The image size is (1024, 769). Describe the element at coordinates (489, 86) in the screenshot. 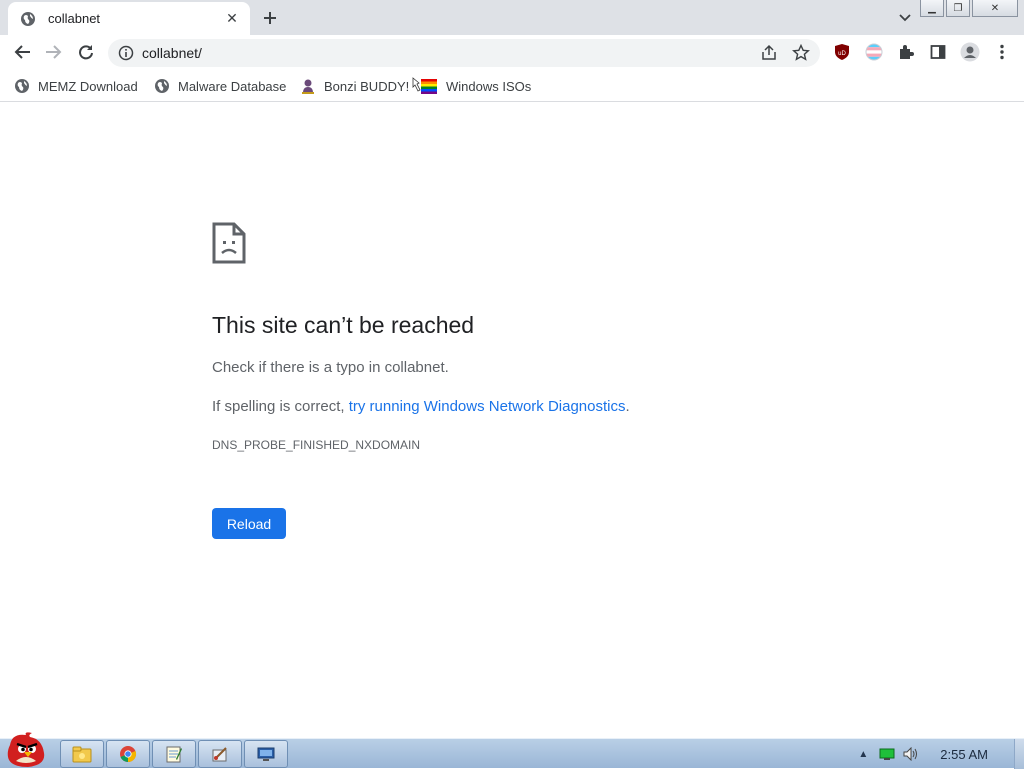

I see `bookmark-label: Windows ISOs` at that location.